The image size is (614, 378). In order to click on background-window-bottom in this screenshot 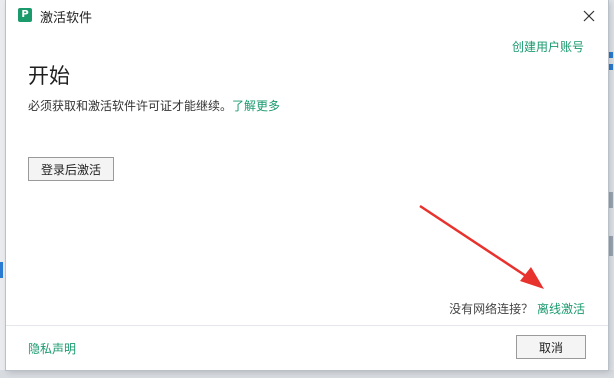, I will do `click(307, 374)`.